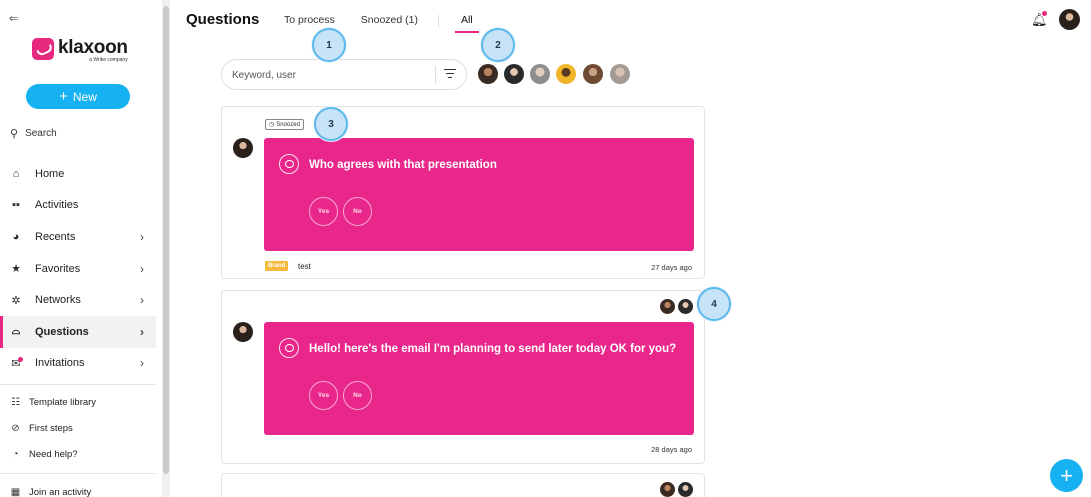  What do you see at coordinates (16, 173) in the screenshot?
I see `home-icon: ⌂` at bounding box center [16, 173].